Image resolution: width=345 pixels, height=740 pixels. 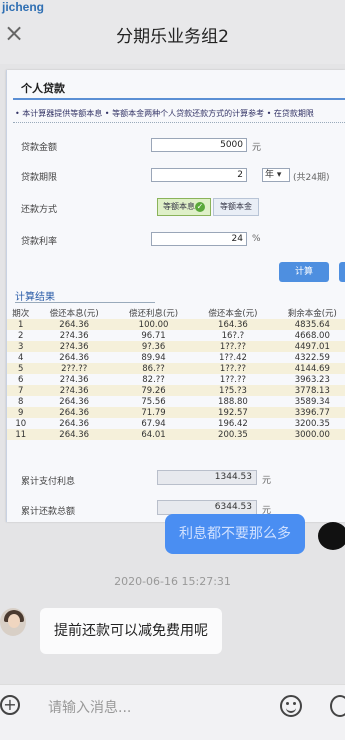 I want to click on table-cell: 1??.42, so click(x=232, y=357).